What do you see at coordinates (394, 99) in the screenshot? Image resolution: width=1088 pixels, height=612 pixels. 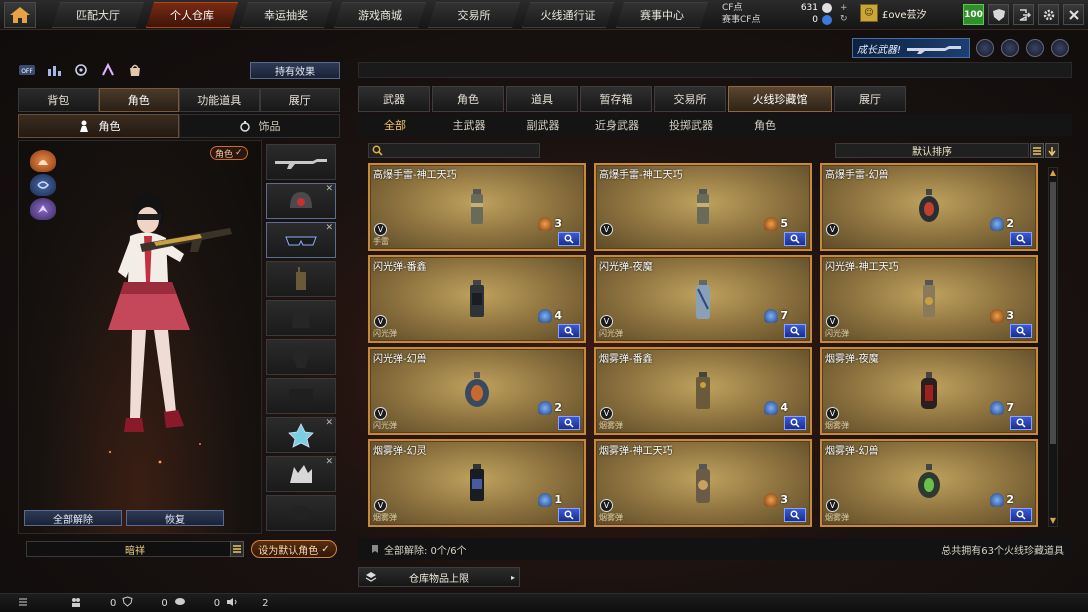 I see `tab-weapons: 武器` at bounding box center [394, 99].